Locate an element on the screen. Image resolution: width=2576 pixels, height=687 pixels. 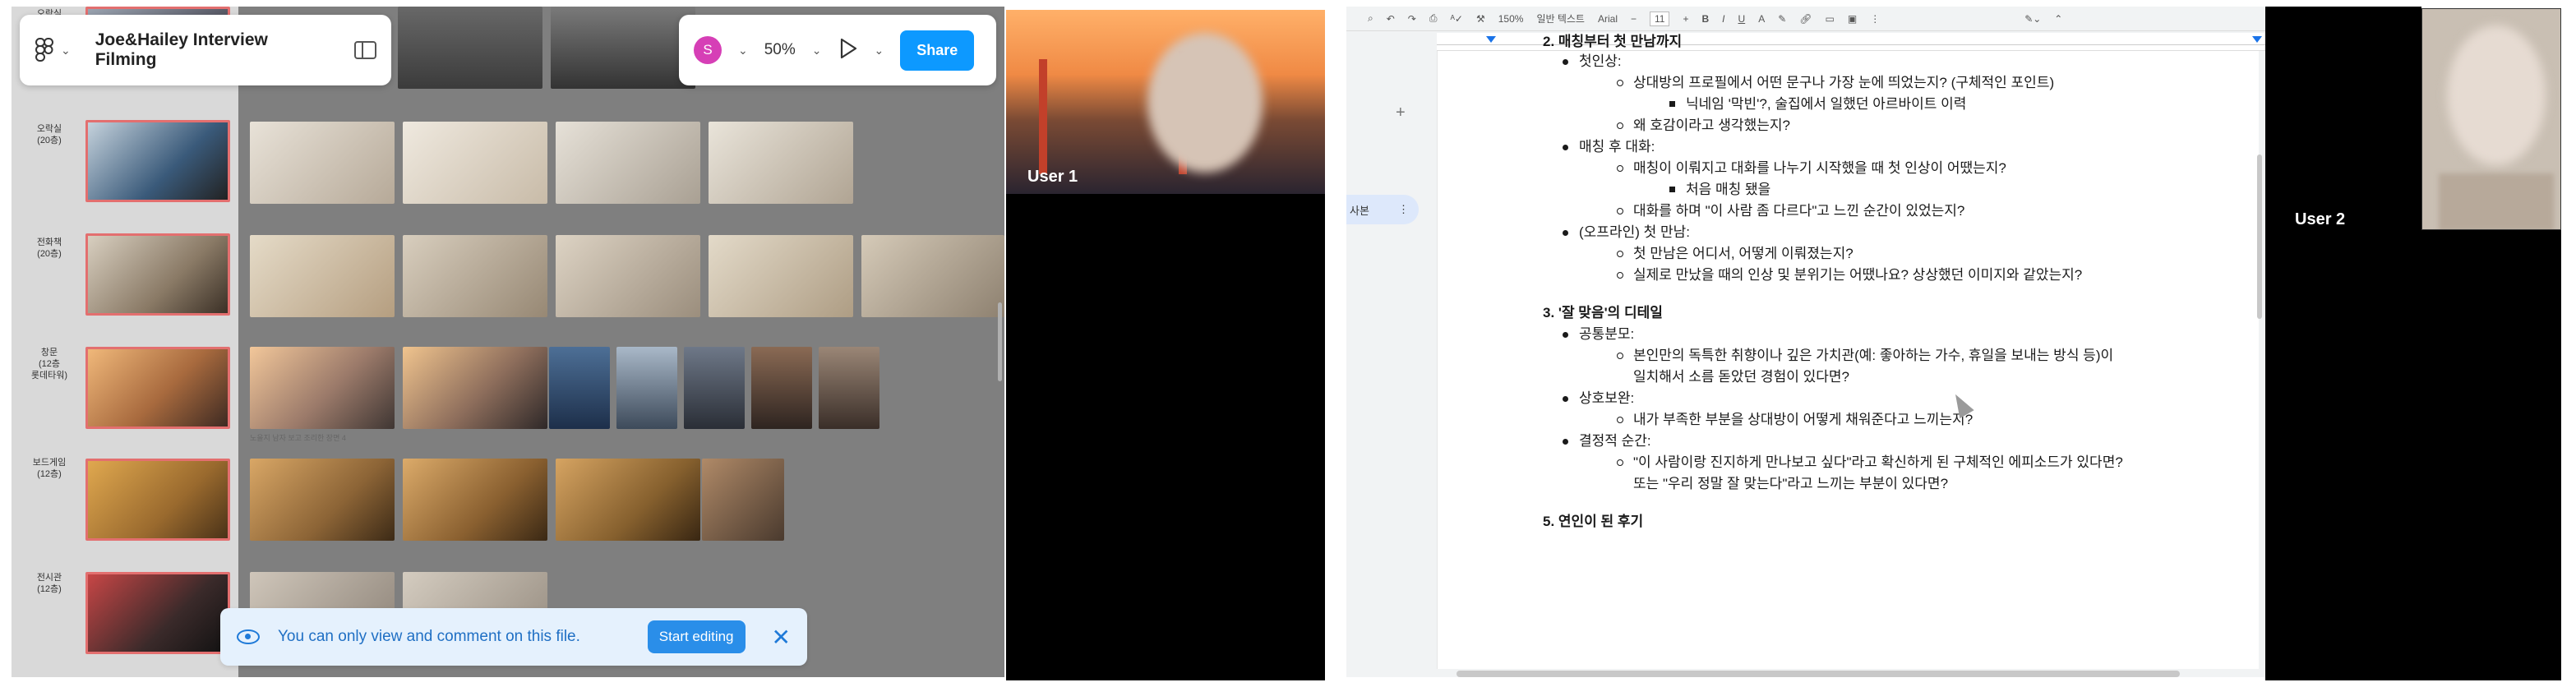
add-tab-icon: + is located at coordinates (1401, 113).